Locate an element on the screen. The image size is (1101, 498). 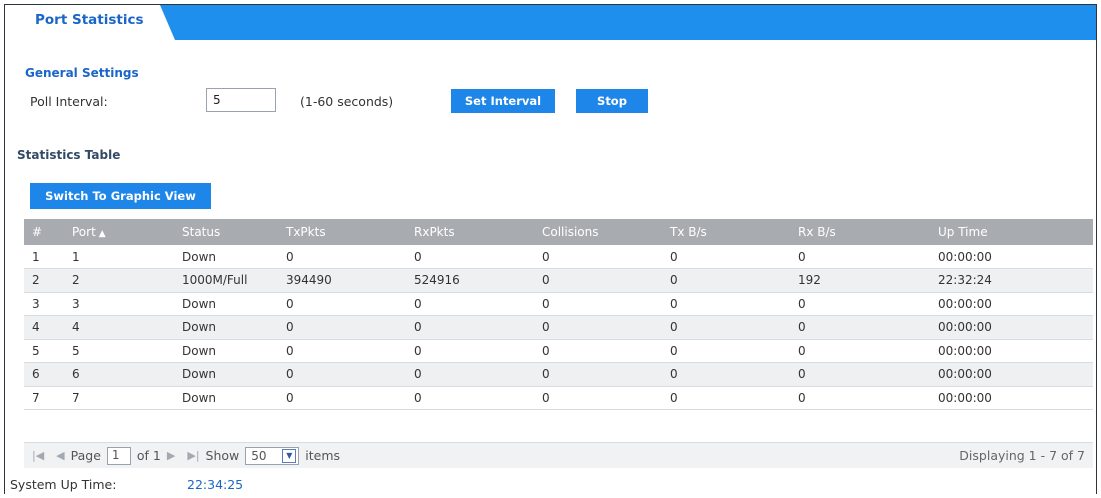
cell-index: 1 is located at coordinates (44, 257).